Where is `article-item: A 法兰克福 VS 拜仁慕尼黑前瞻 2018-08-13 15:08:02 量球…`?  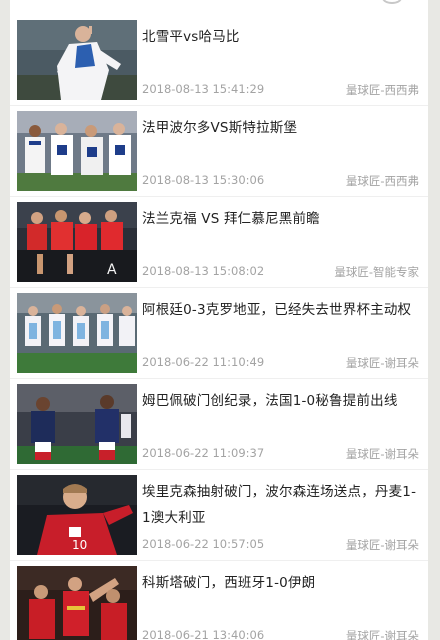 article-item: A 法兰克福 VS 拜仁慕尼黑前瞻 2018-08-13 15:08:02 量球… is located at coordinates (219, 242).